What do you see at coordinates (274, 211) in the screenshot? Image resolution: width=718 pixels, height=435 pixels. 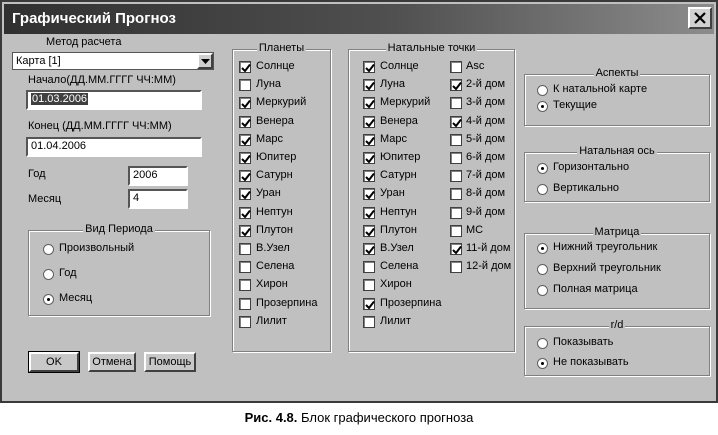 I see `checkbox-label: Нептун` at bounding box center [274, 211].